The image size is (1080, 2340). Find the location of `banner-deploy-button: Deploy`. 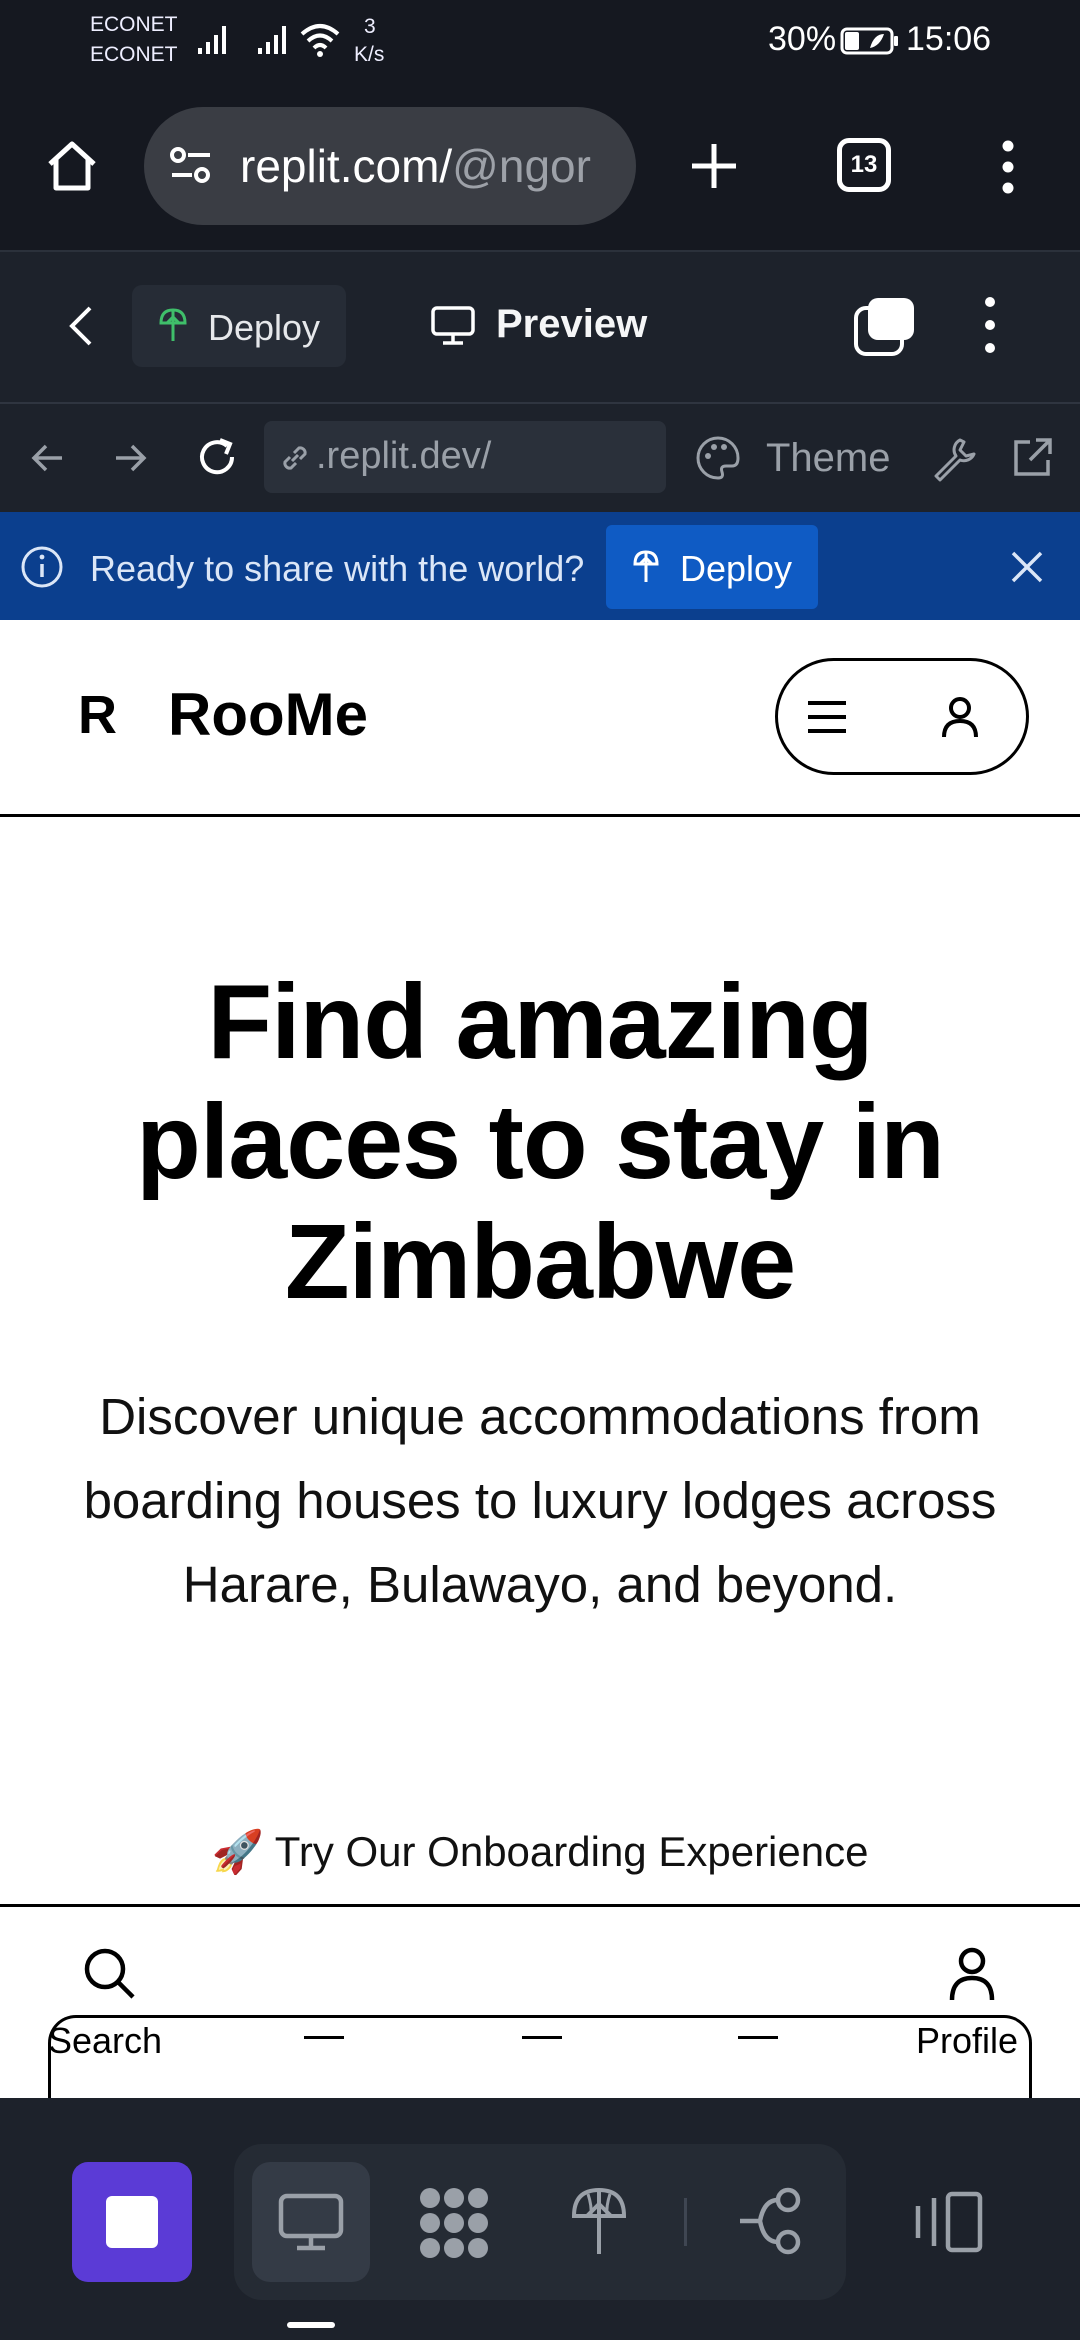

banner-deploy-button: Deploy is located at coordinates (712, 567).